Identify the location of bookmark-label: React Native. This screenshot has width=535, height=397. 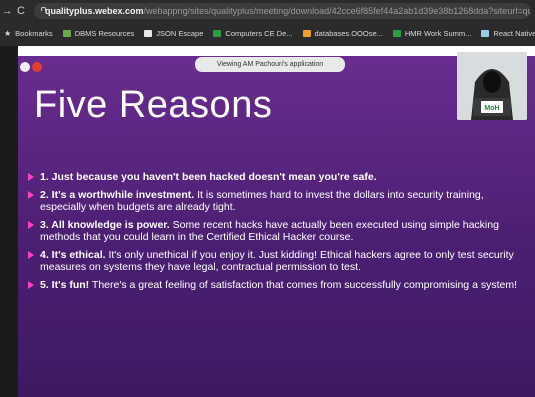
(514, 33).